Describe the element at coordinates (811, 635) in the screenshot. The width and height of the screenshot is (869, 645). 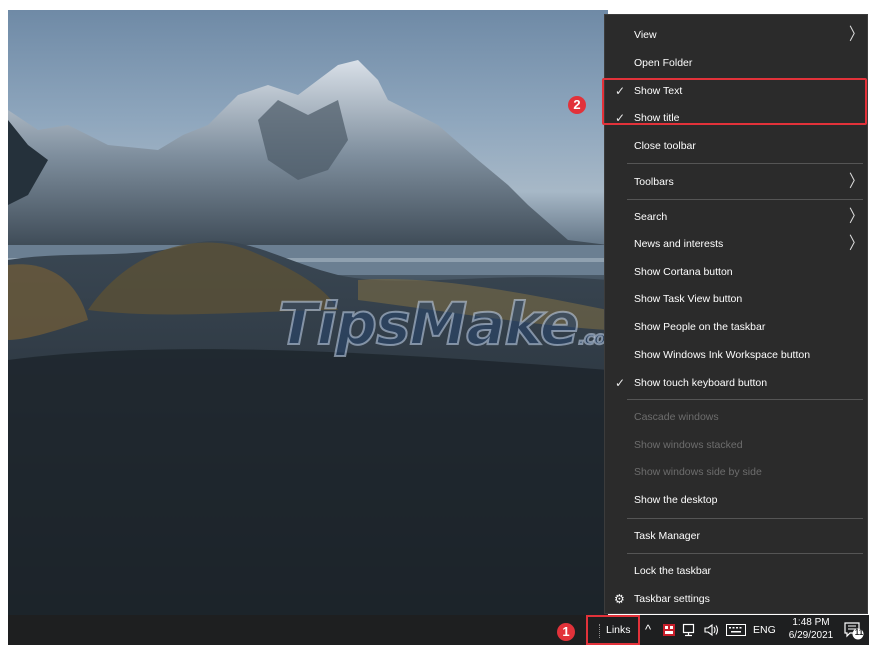
I see `clock-date: 6/29/2021` at that location.